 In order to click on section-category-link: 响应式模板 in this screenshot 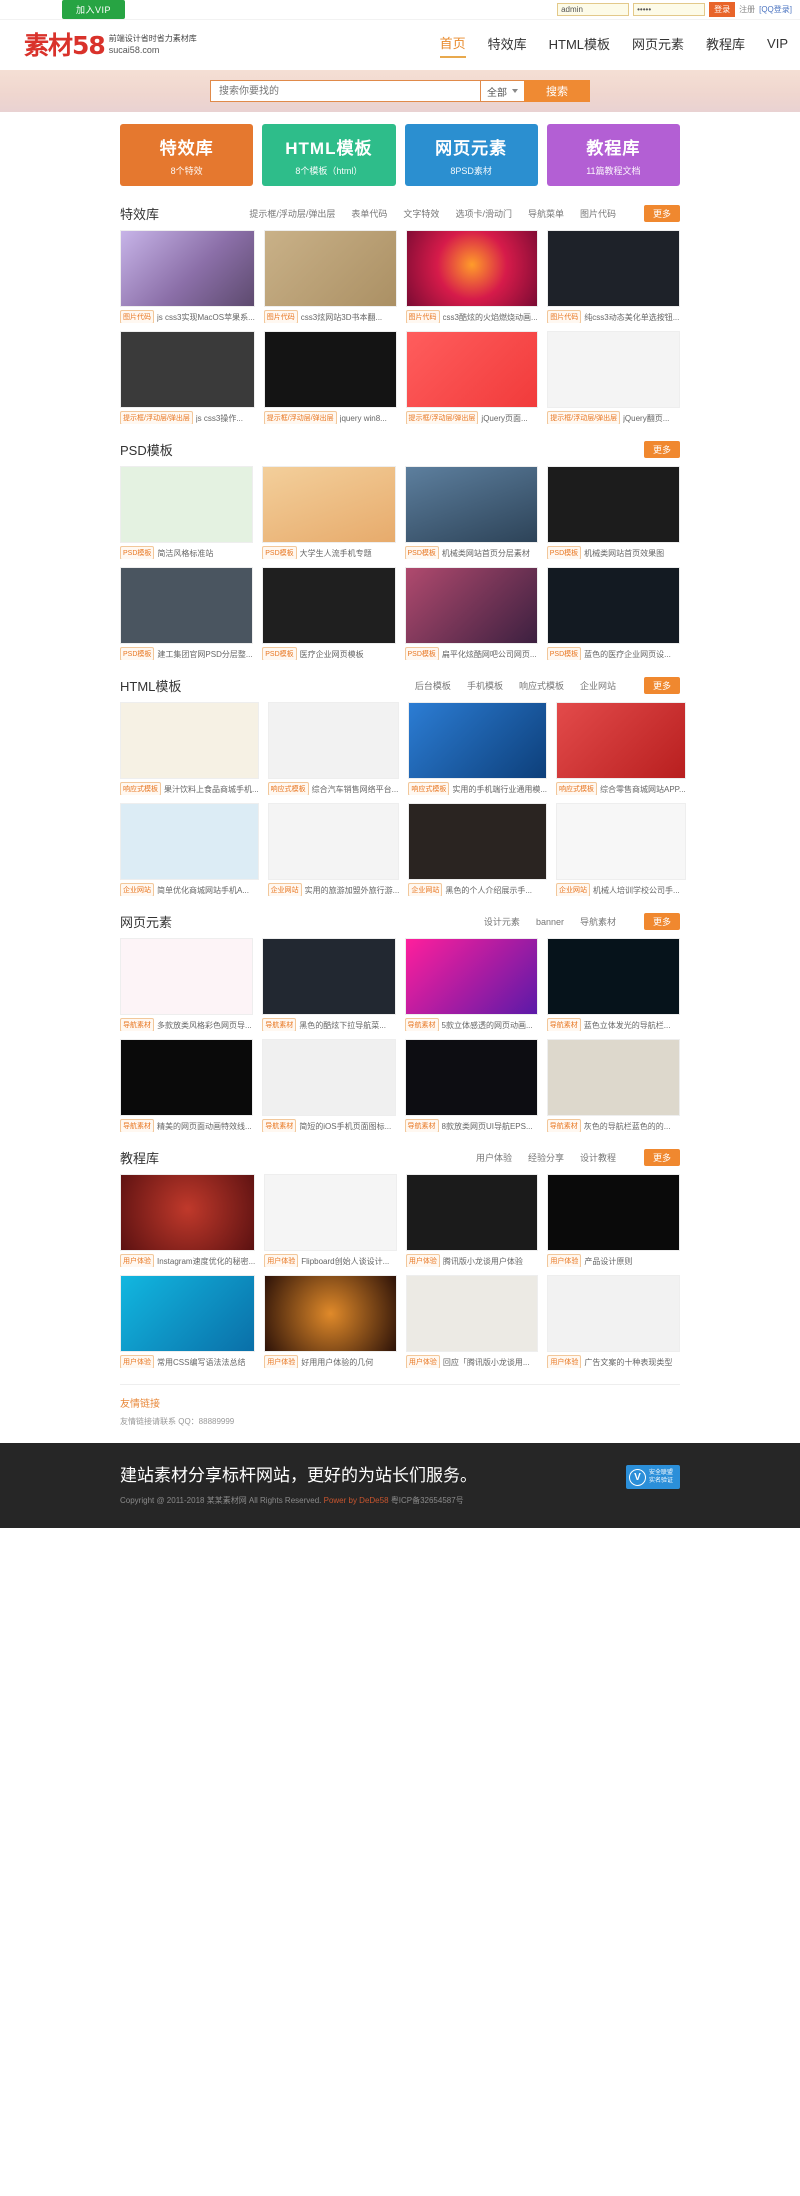, I will do `click(541, 685)`.